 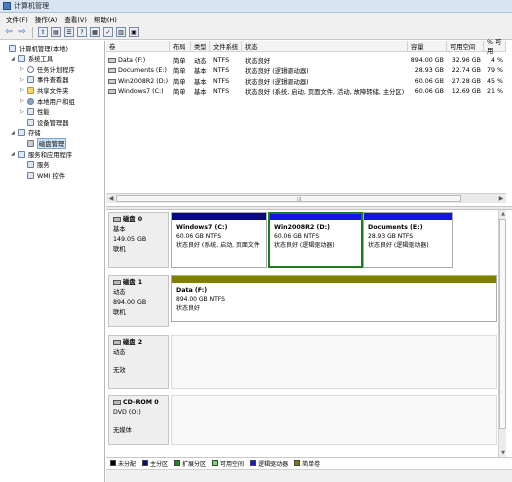 I want to click on disk-label: 磁盘 1 动态 894.00 GB 联机, so click(x=138, y=301).